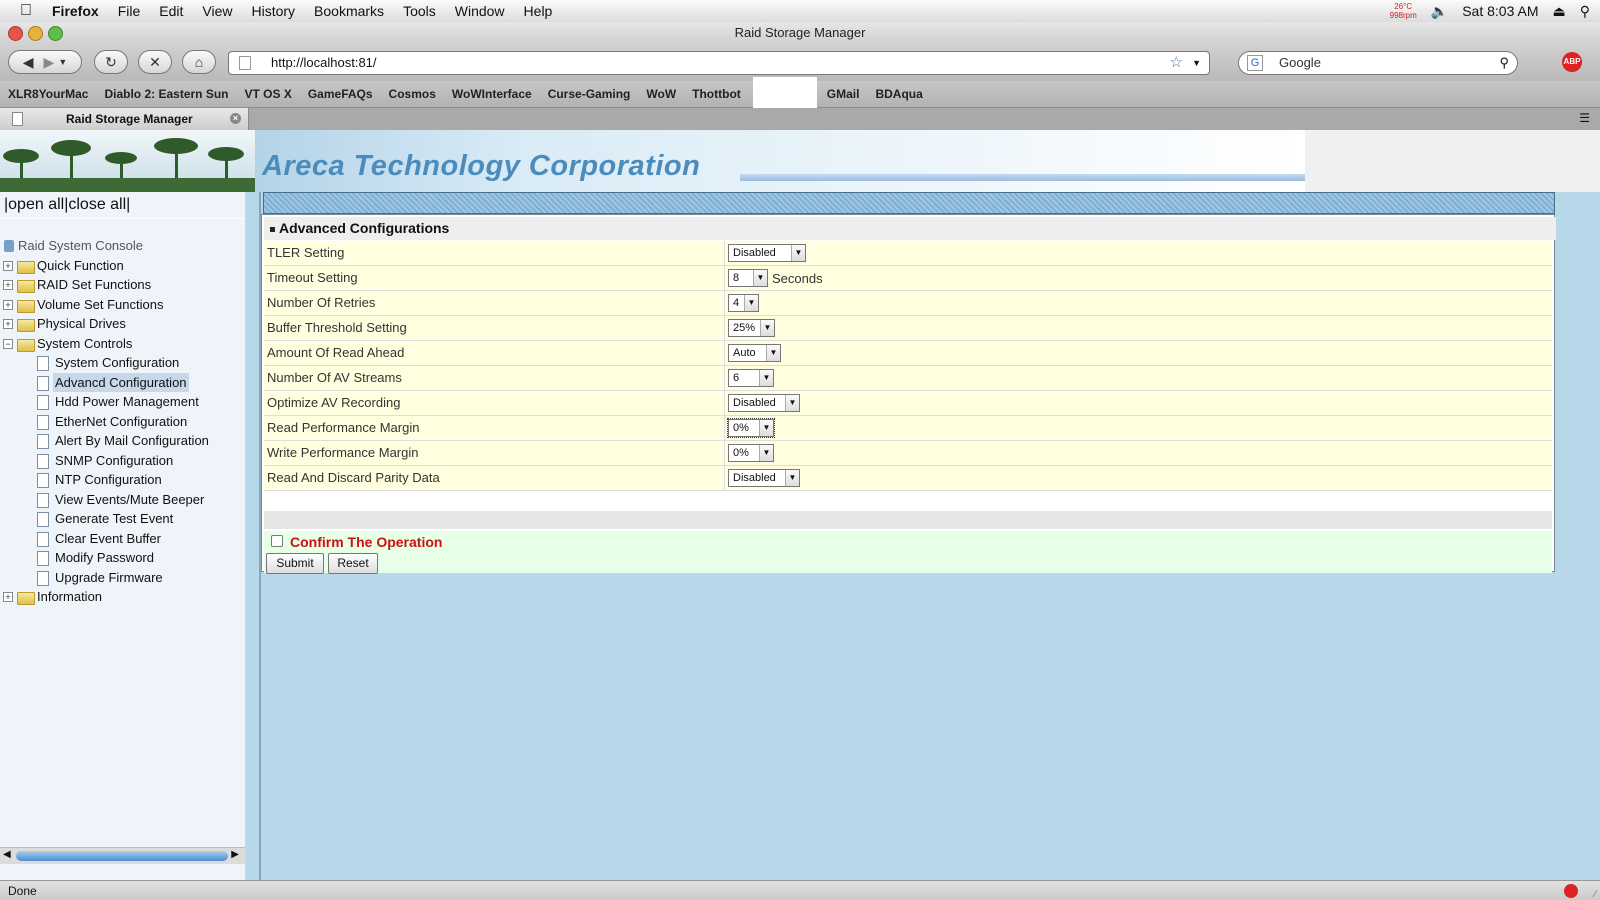 This screenshot has height=900, width=1600. What do you see at coordinates (764, 478) in the screenshot?
I see `discard-parity-select: Disabled ▼` at bounding box center [764, 478].